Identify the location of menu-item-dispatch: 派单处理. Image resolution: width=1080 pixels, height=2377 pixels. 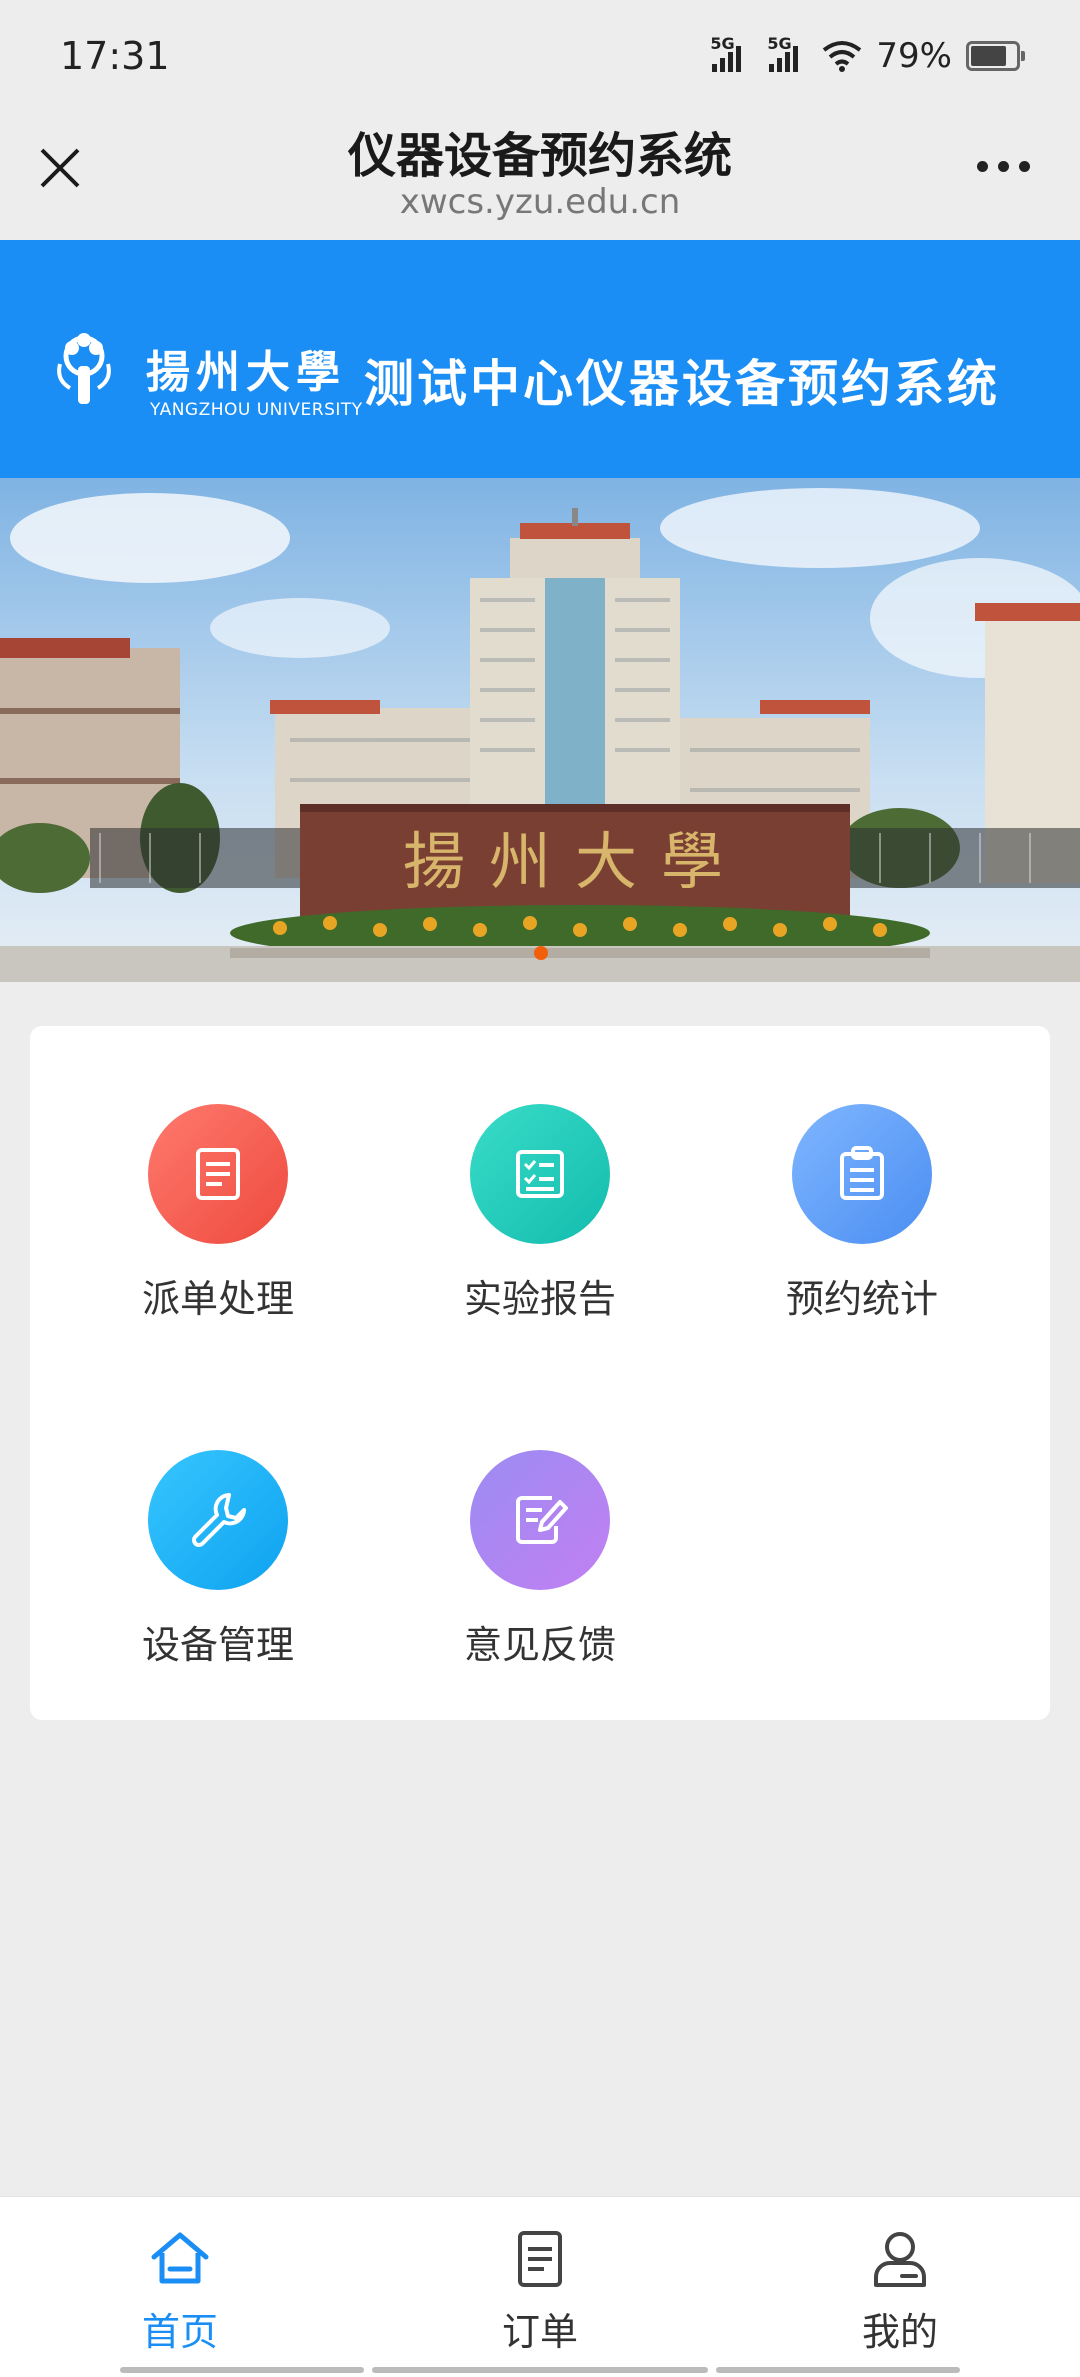
(218, 1234).